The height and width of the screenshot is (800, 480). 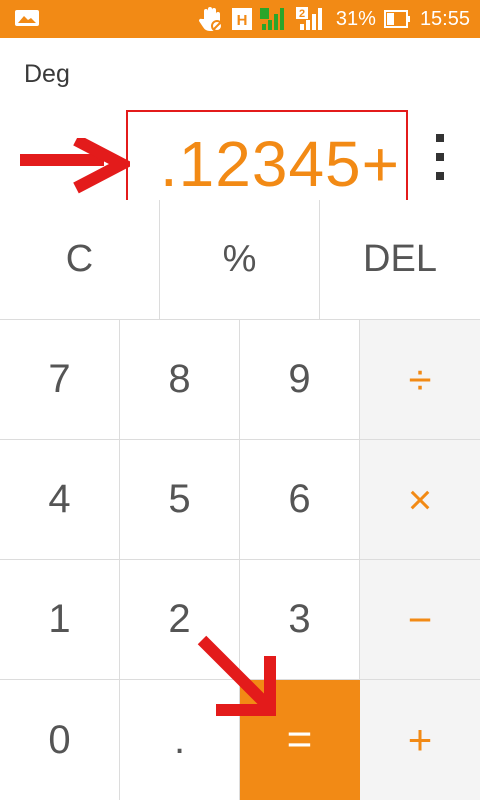 I want to click on expression-text: .12345+, so click(x=279, y=164).